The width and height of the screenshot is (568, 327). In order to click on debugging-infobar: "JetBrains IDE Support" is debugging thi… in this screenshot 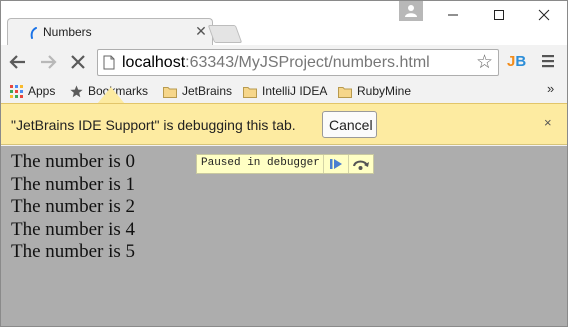, I will do `click(284, 124)`.